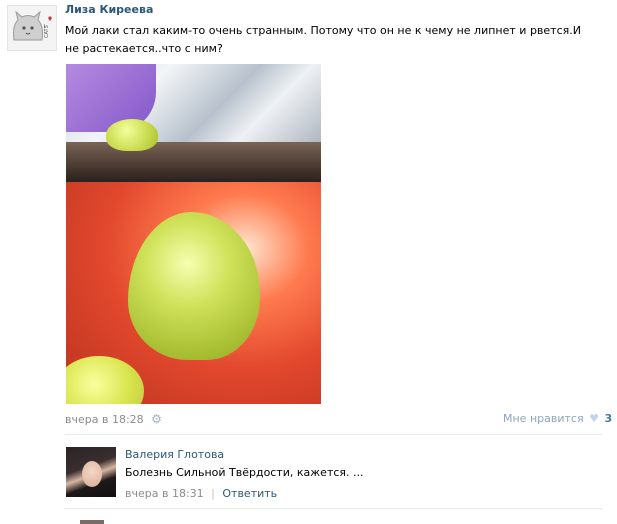 This screenshot has height=524, width=617. I want to click on post-timestamp: вчера в 18:28, so click(104, 419).